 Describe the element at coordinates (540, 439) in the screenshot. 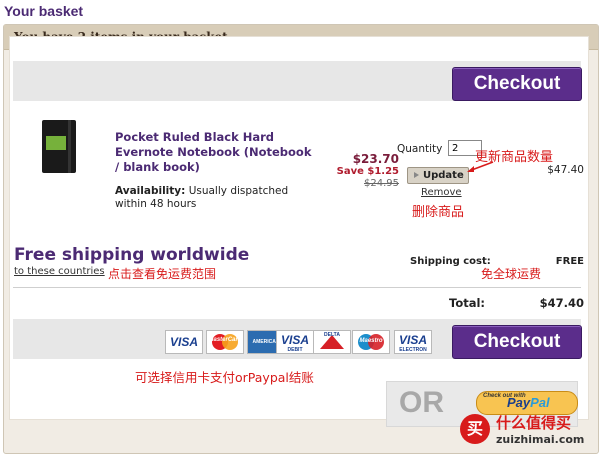

I see `watermark-url: zuizhimai.com` at that location.